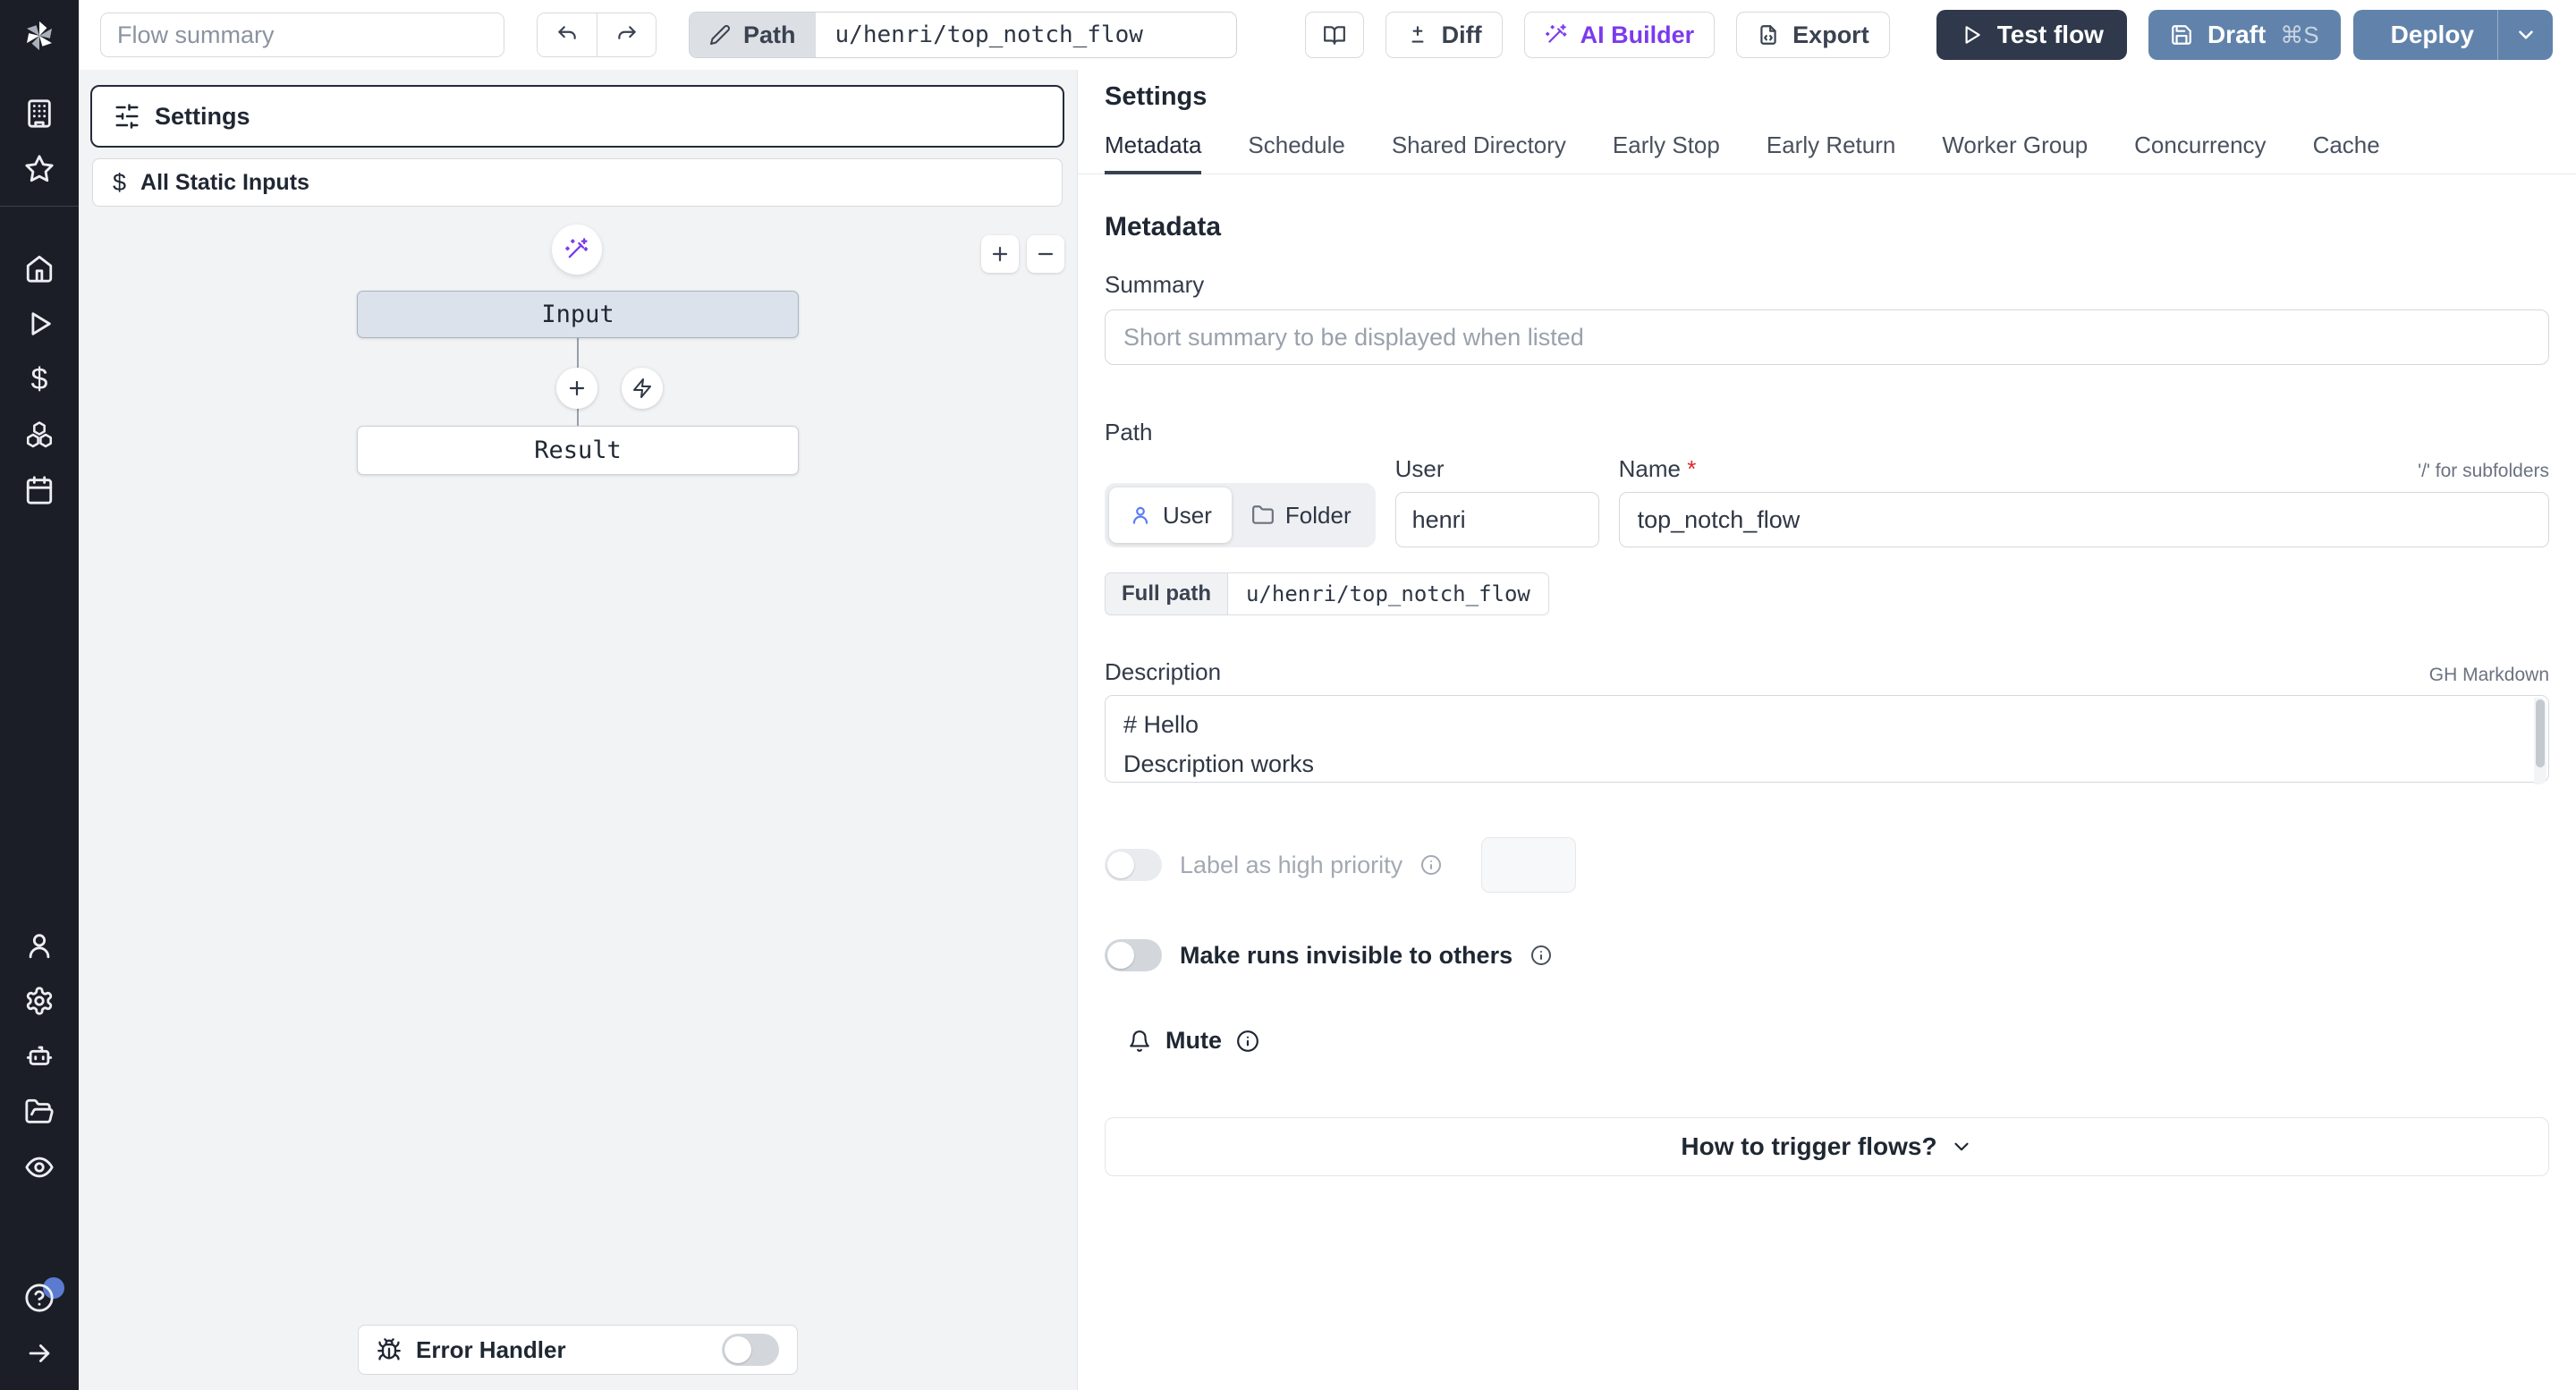 The height and width of the screenshot is (1390, 2576). I want to click on owner-kind-user: User, so click(1170, 515).